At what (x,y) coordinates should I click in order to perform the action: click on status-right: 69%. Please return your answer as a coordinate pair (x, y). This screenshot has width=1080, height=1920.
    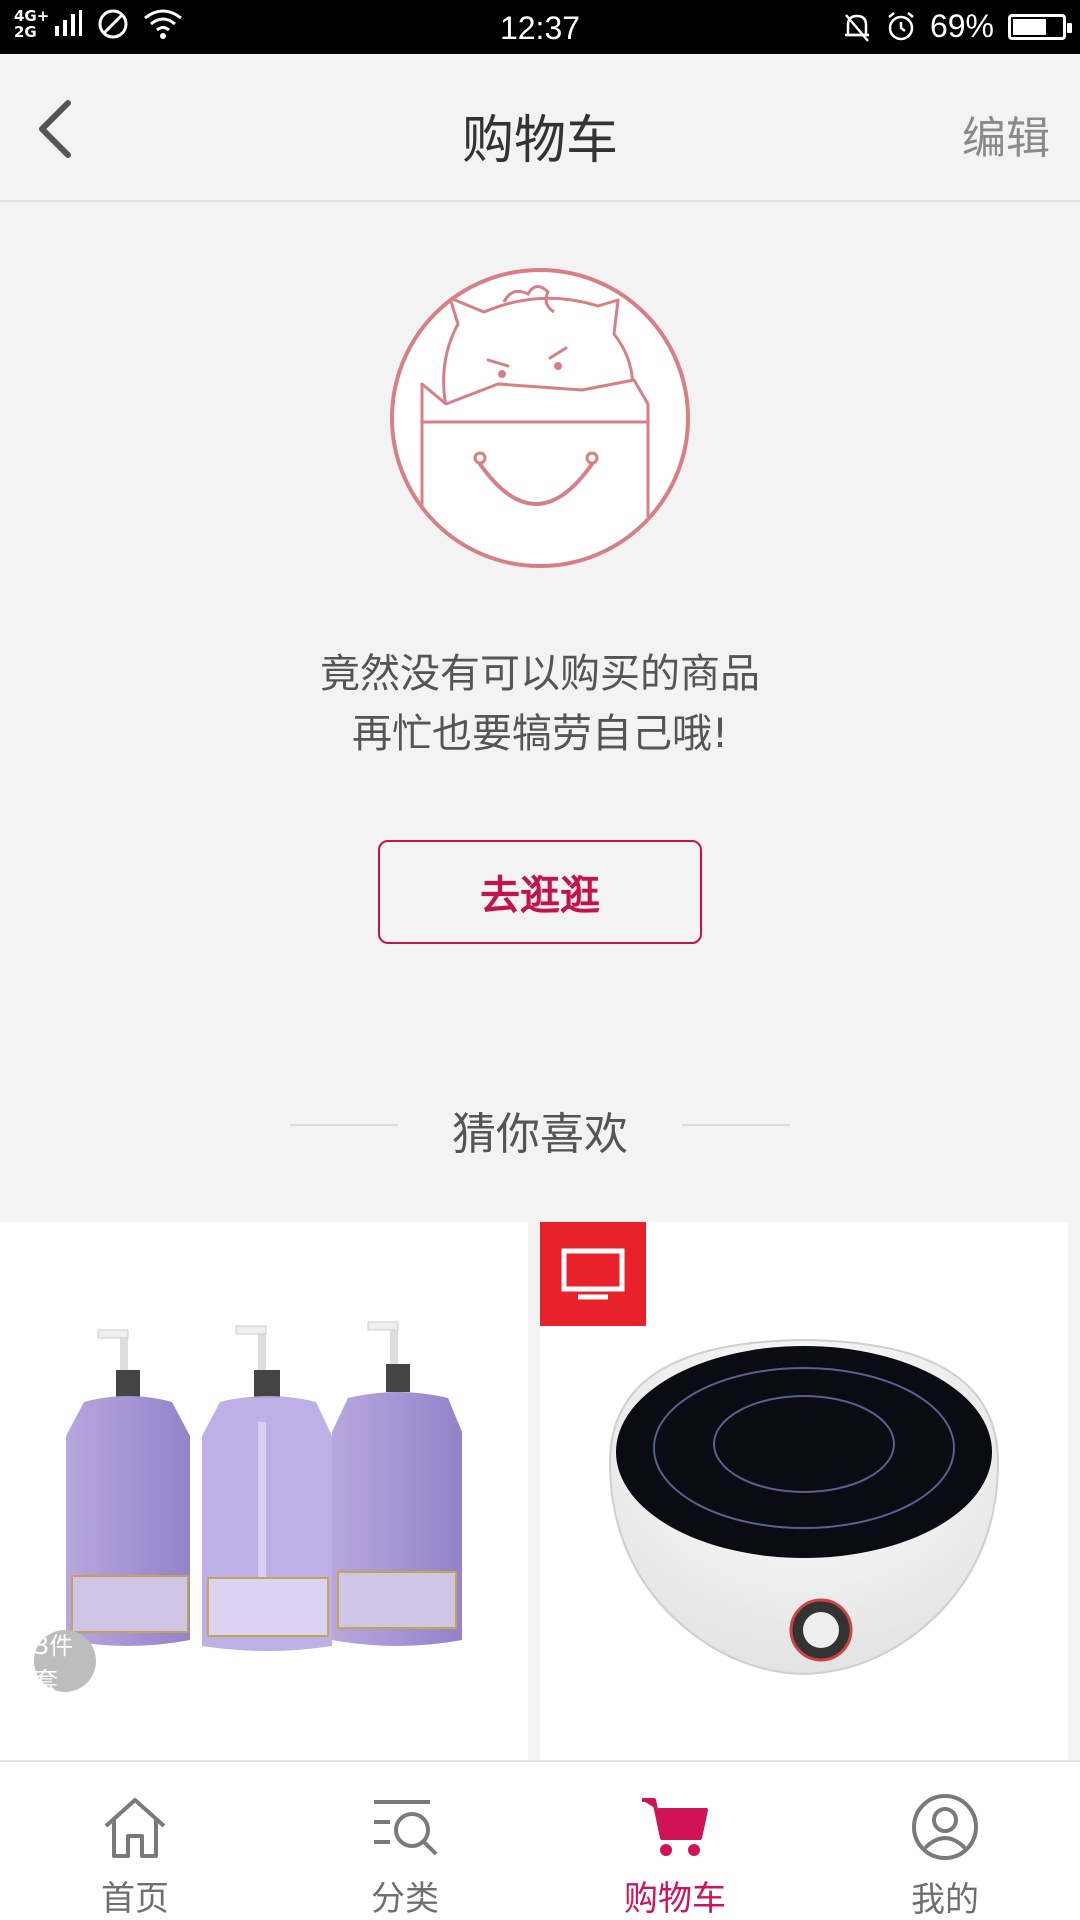
    Looking at the image, I should click on (957, 26).